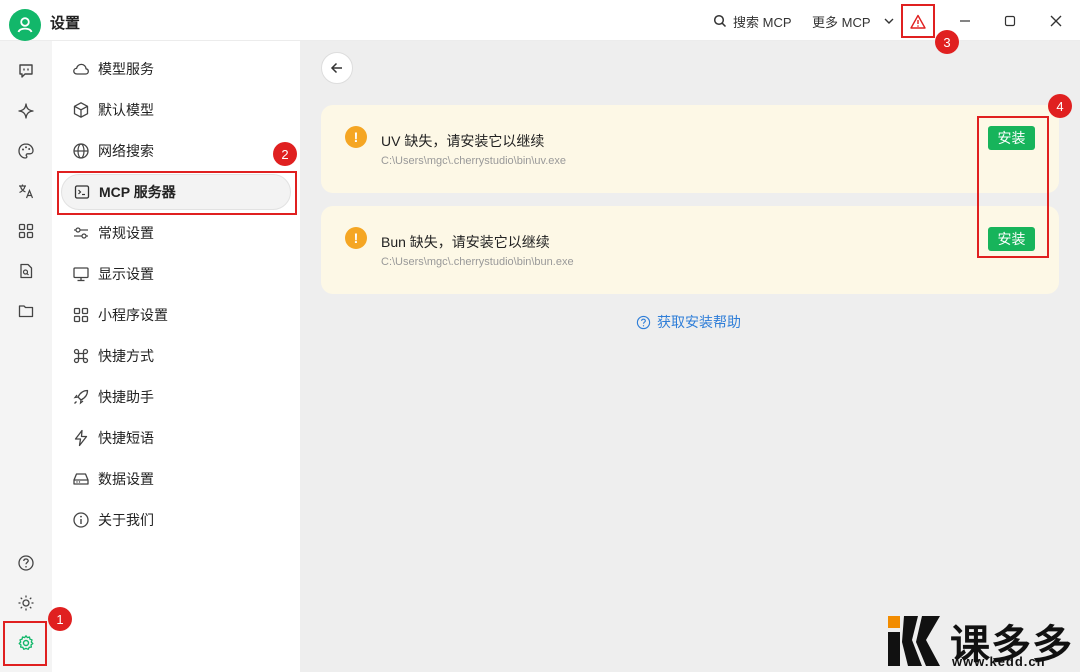 This screenshot has height=672, width=1080. I want to click on nav-item-label: 模型服务, so click(126, 69).